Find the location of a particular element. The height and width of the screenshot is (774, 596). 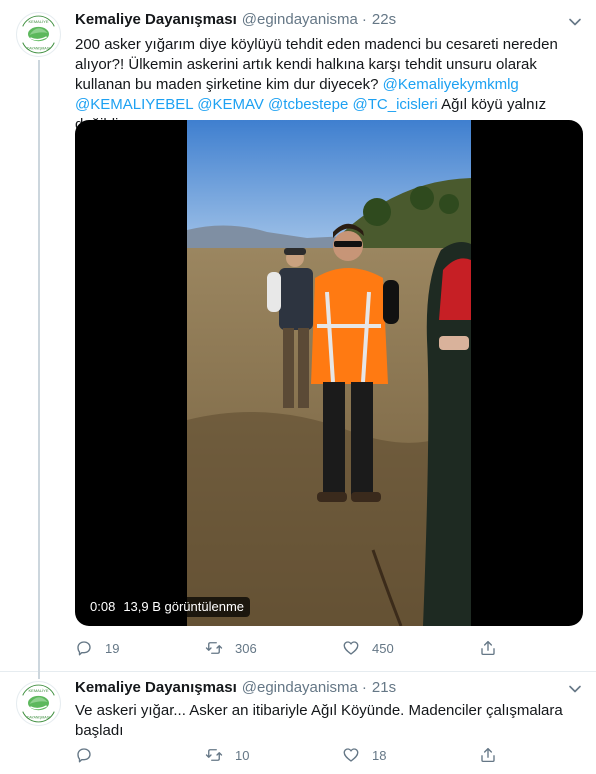

tweet-actions: 10 18 is located at coordinates (295, 755).